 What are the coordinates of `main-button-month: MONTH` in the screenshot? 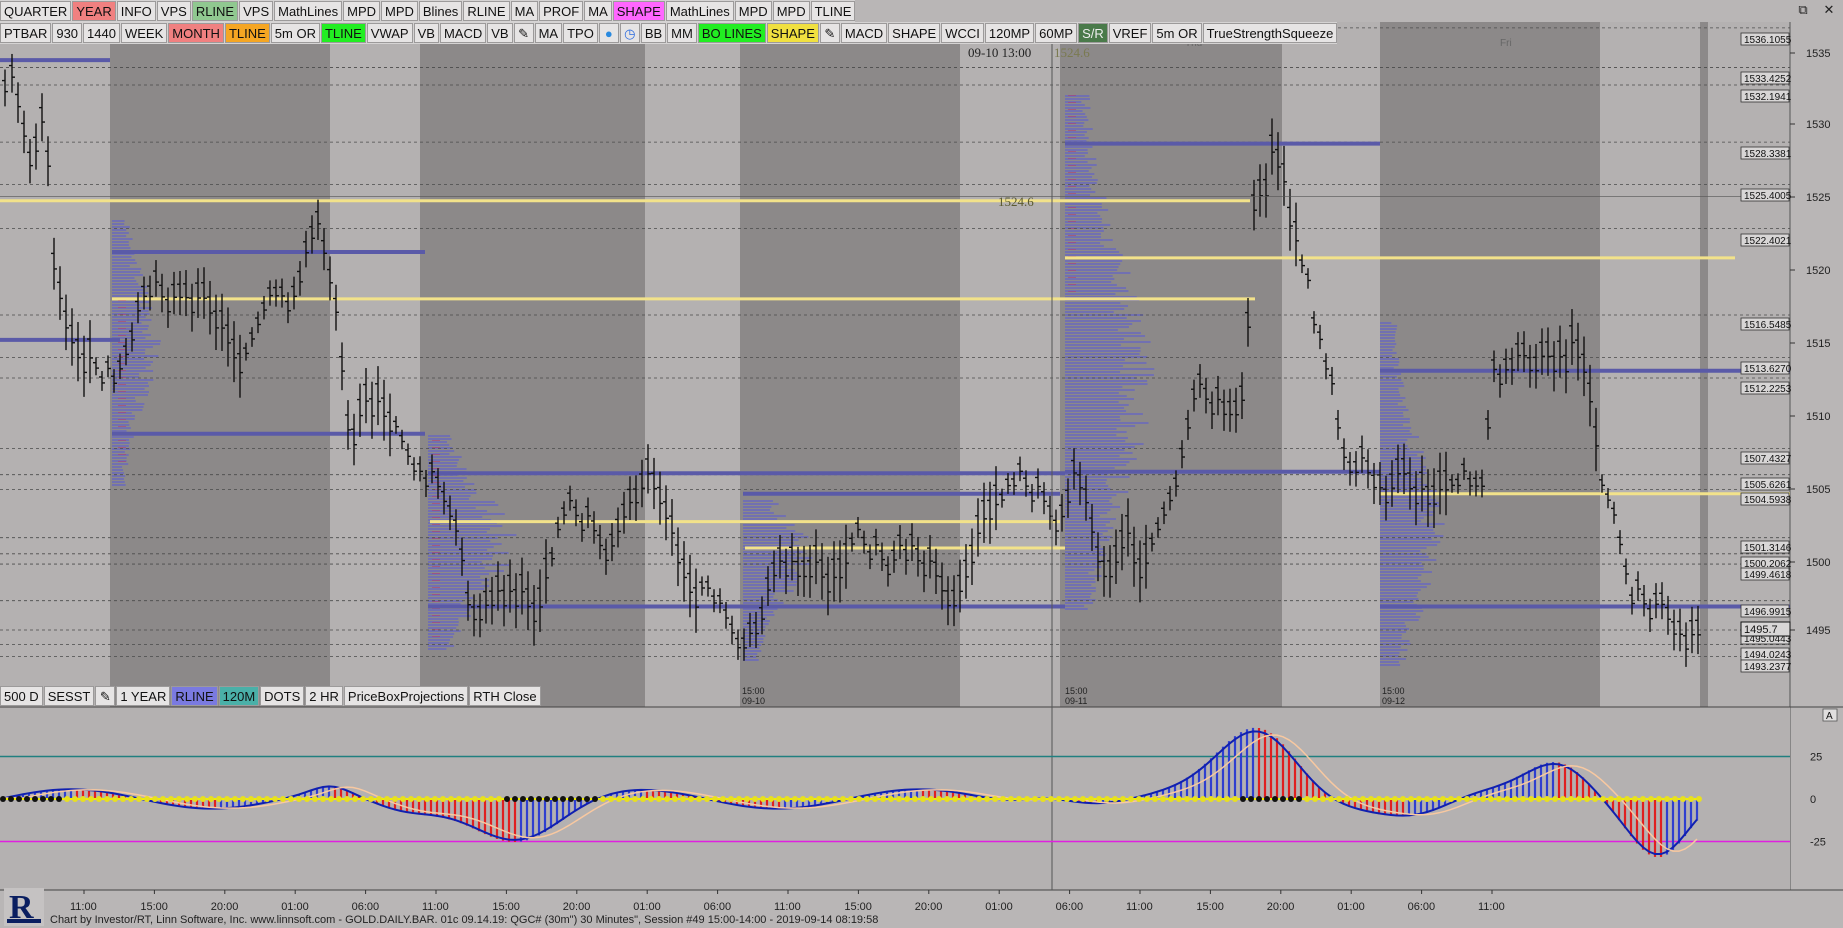 It's located at (196, 33).